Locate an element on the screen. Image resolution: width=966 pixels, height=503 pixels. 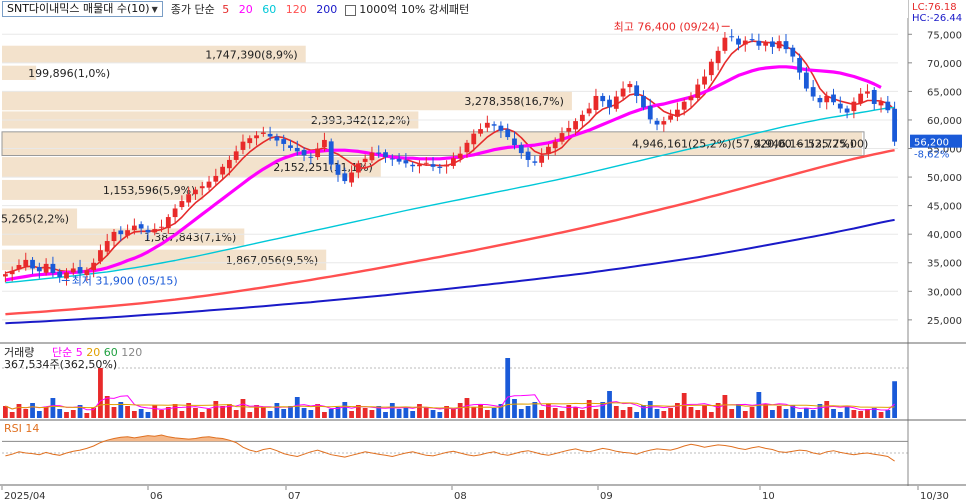
dropdown-arrow-icon: ▼ is located at coordinates (154, 9).